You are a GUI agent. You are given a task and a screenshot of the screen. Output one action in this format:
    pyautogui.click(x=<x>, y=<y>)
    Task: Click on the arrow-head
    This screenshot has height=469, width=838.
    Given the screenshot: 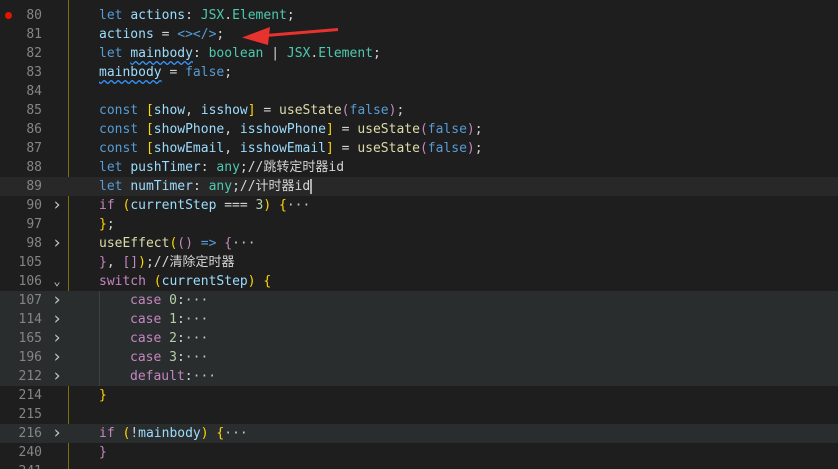 What is the action you would take?
    pyautogui.click(x=256, y=36)
    